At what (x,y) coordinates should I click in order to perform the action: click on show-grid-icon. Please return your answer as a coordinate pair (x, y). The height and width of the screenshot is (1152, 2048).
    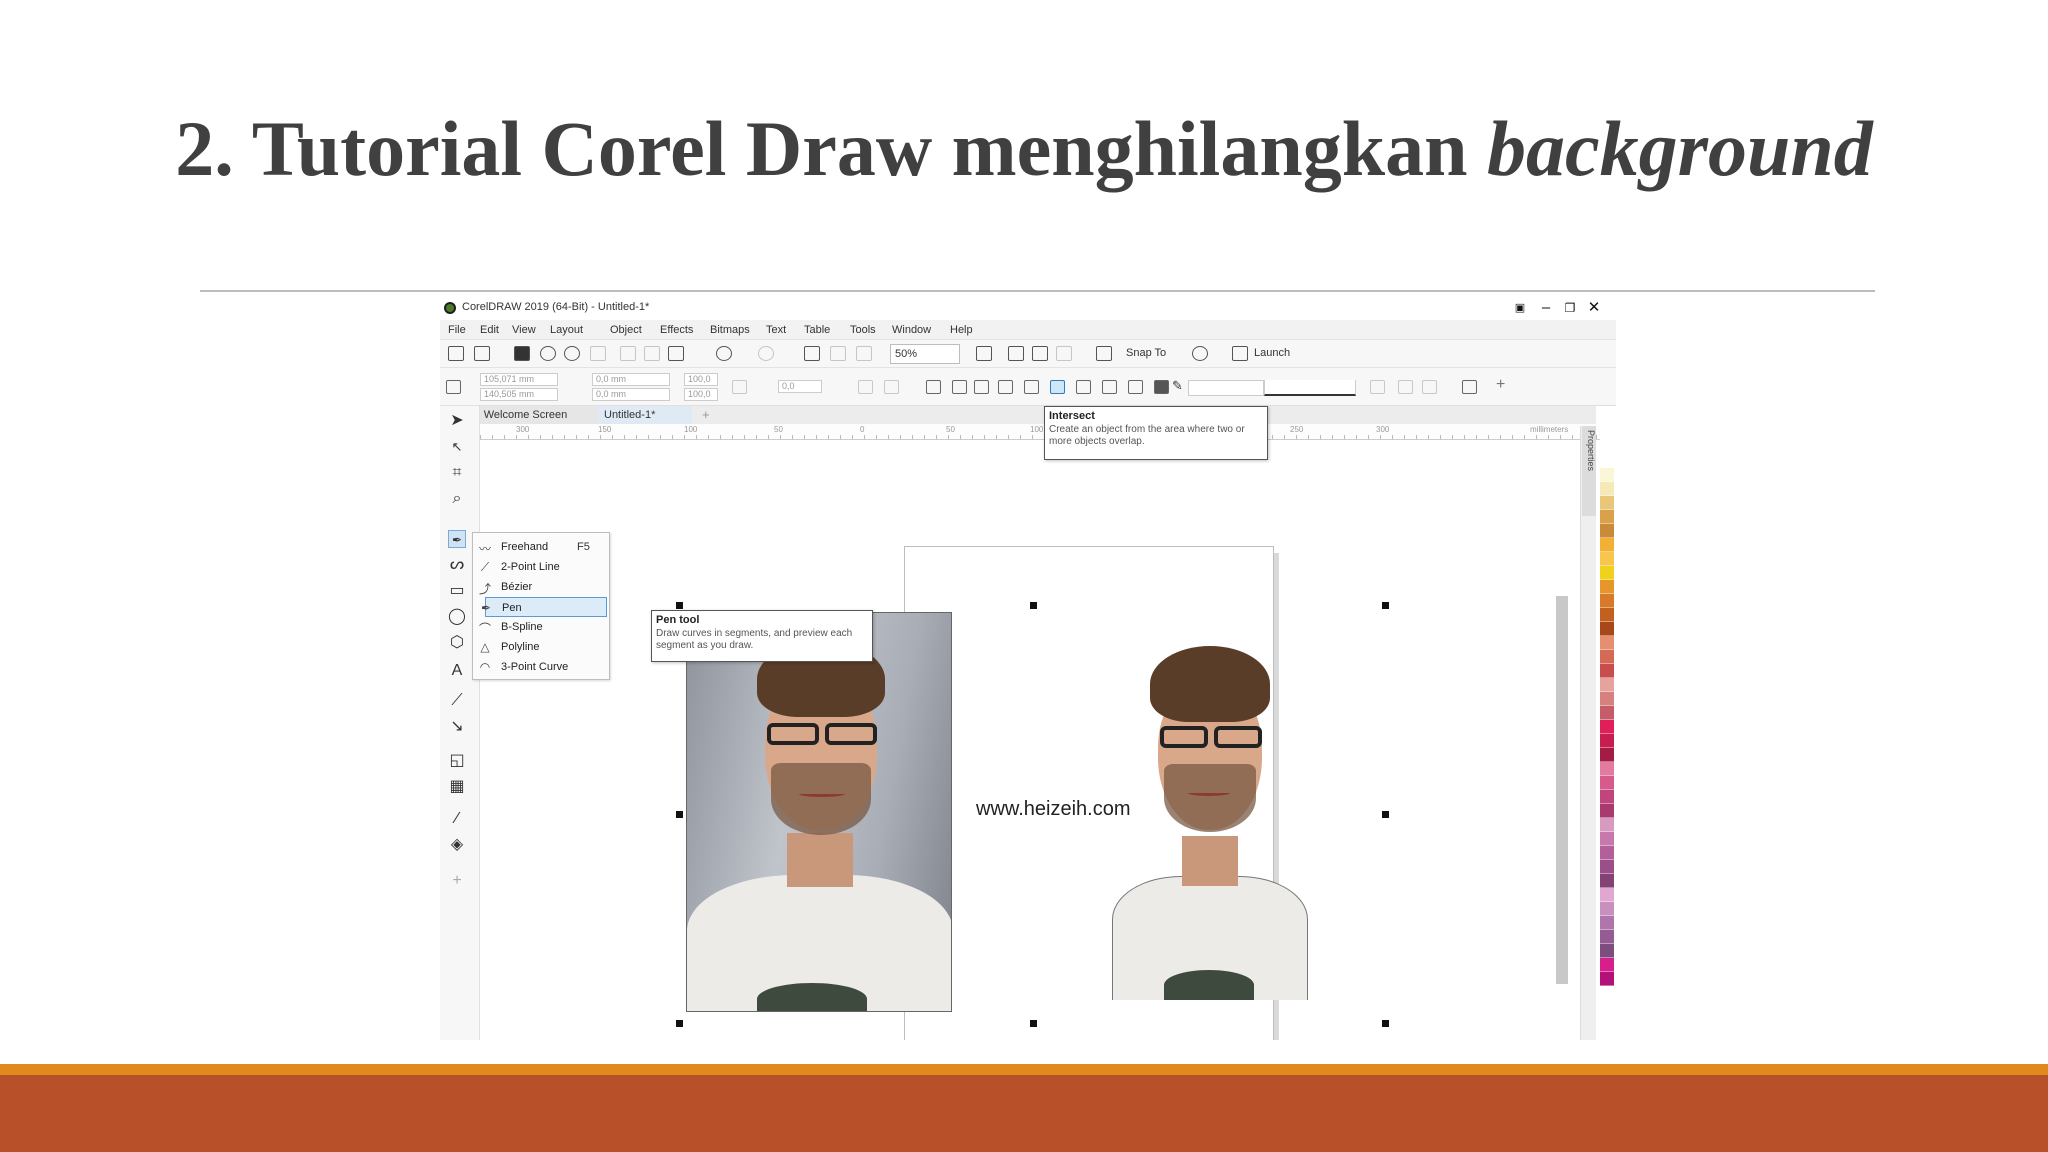
    Looking at the image, I should click on (1040, 353).